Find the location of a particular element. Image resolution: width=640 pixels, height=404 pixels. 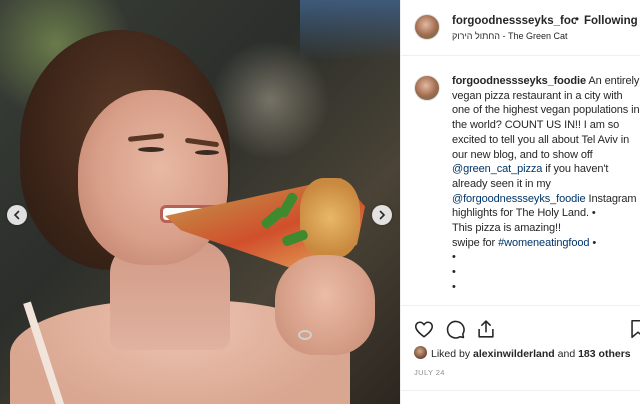

chevron-left-icon is located at coordinates (16, 215).